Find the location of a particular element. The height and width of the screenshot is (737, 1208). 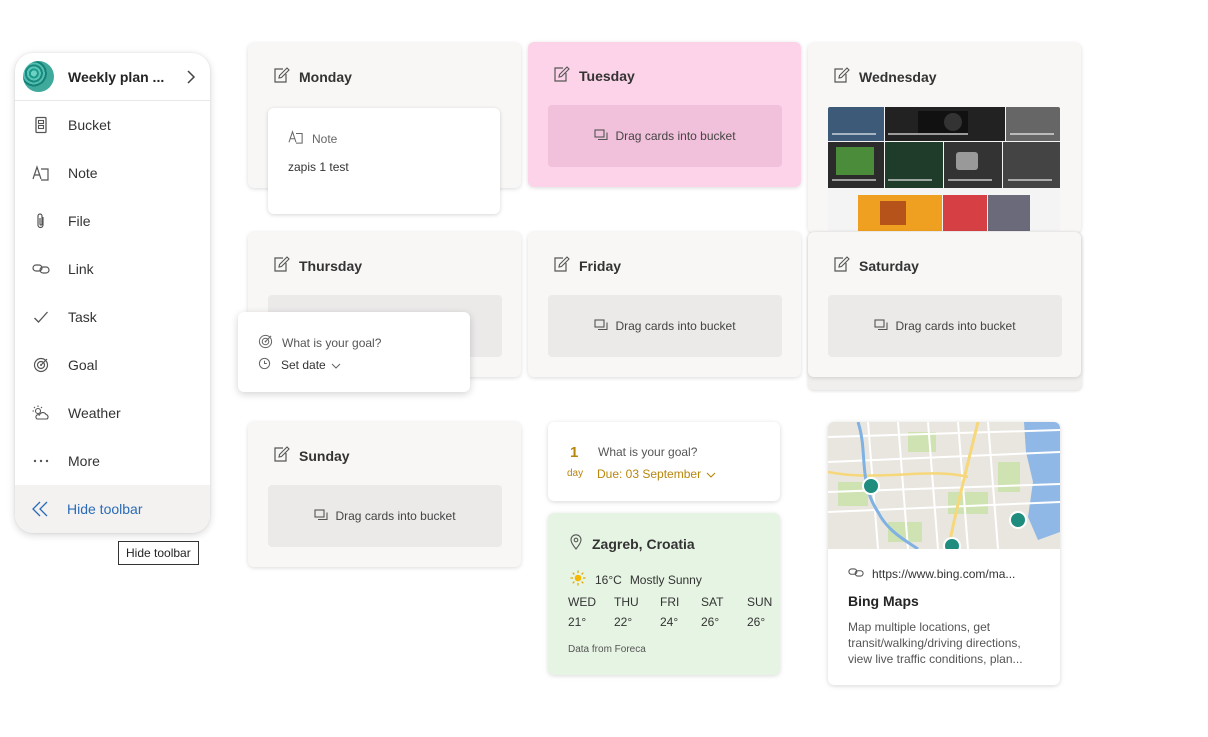

toolbar-item-label: Task is located at coordinates (82, 317).